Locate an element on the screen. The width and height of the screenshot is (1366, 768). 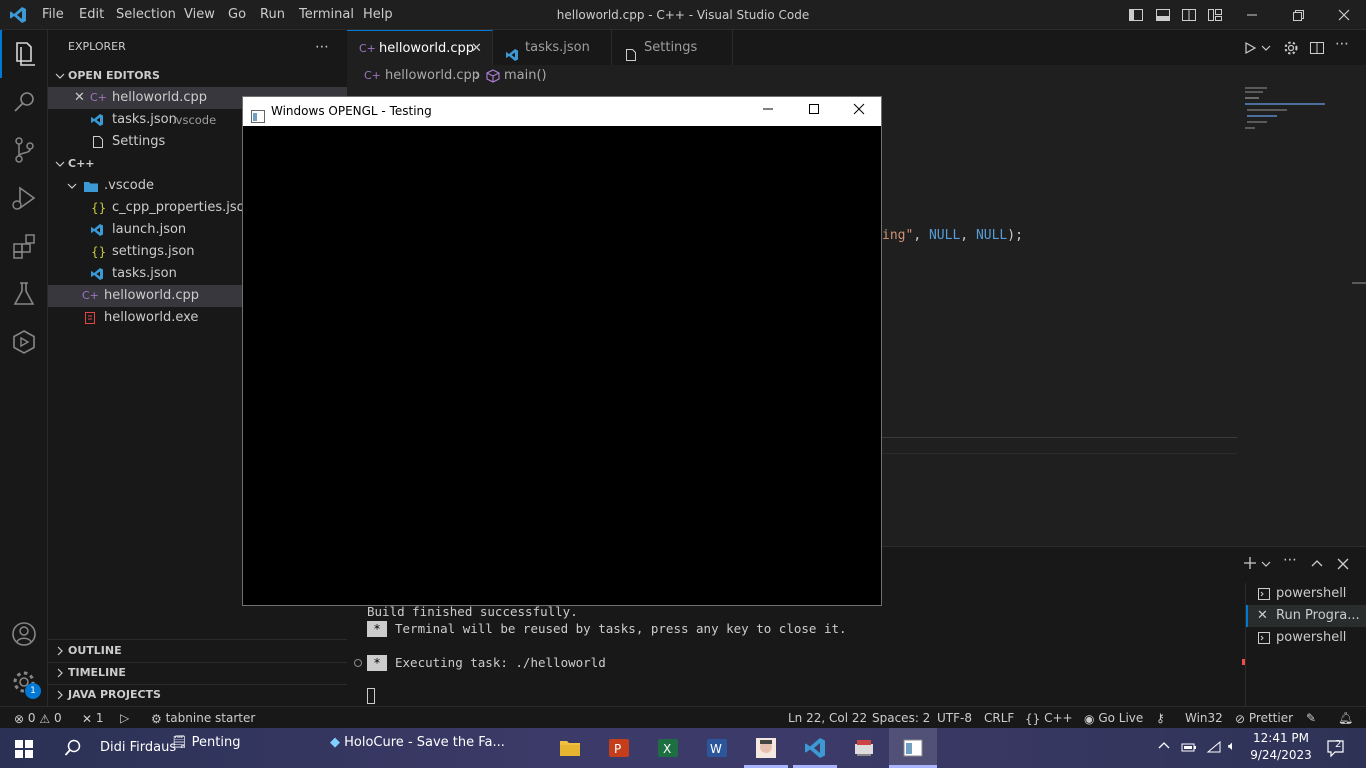
manage-gear-icon is located at coordinates (24, 682).